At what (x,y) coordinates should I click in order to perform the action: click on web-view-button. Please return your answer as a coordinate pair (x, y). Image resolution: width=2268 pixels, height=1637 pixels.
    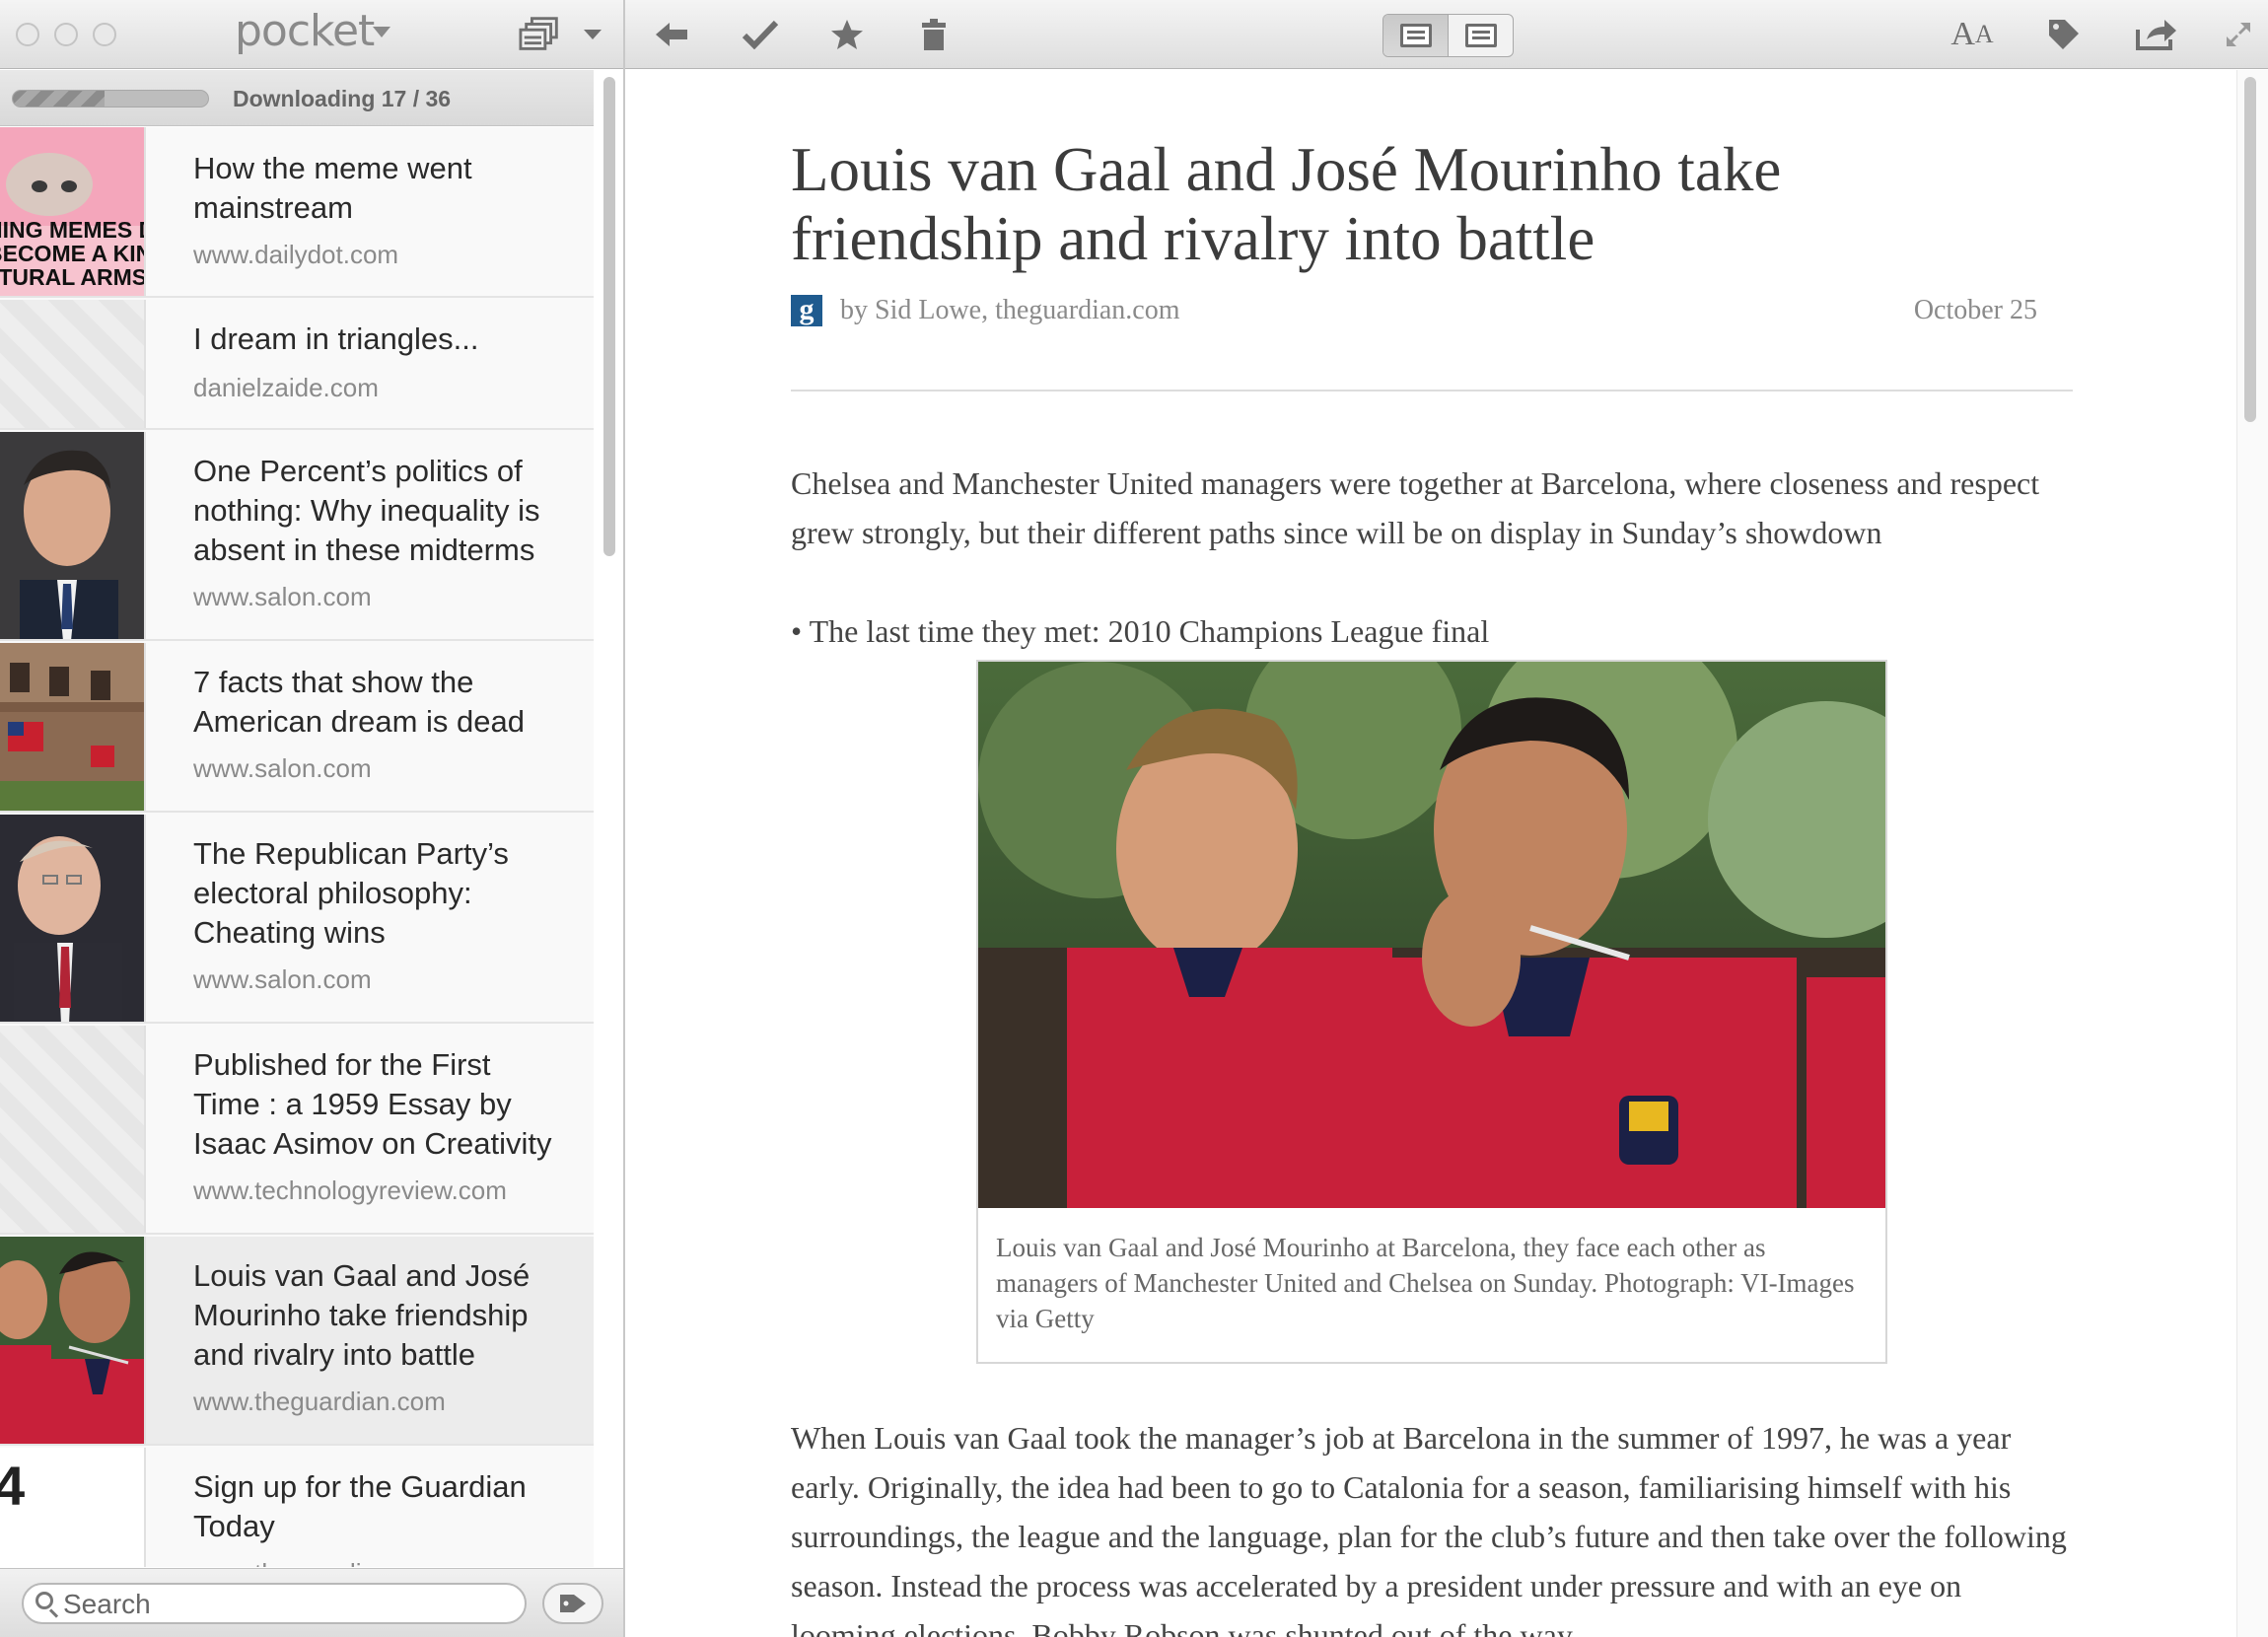
    Looking at the image, I should click on (1481, 35).